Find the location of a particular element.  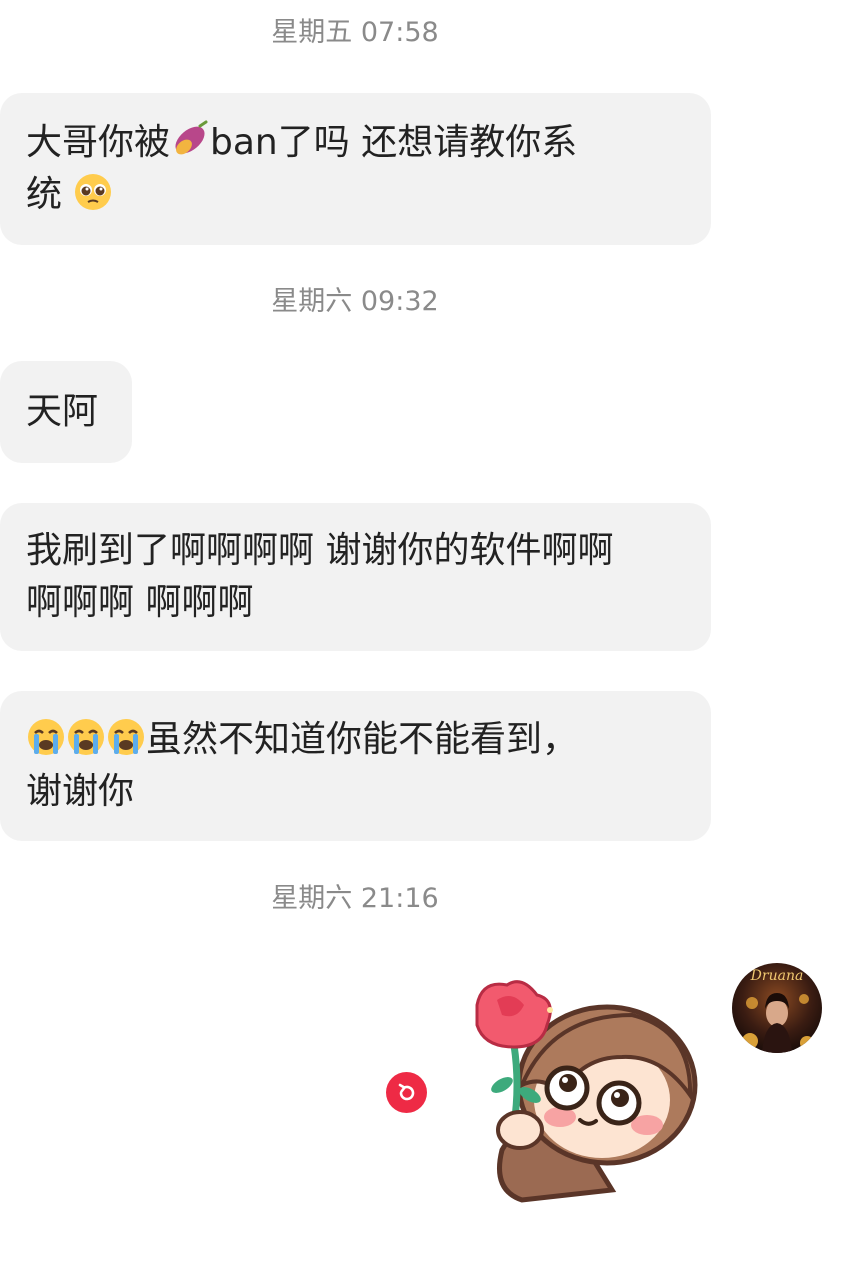

refresh-icon is located at coordinates (406, 1091).